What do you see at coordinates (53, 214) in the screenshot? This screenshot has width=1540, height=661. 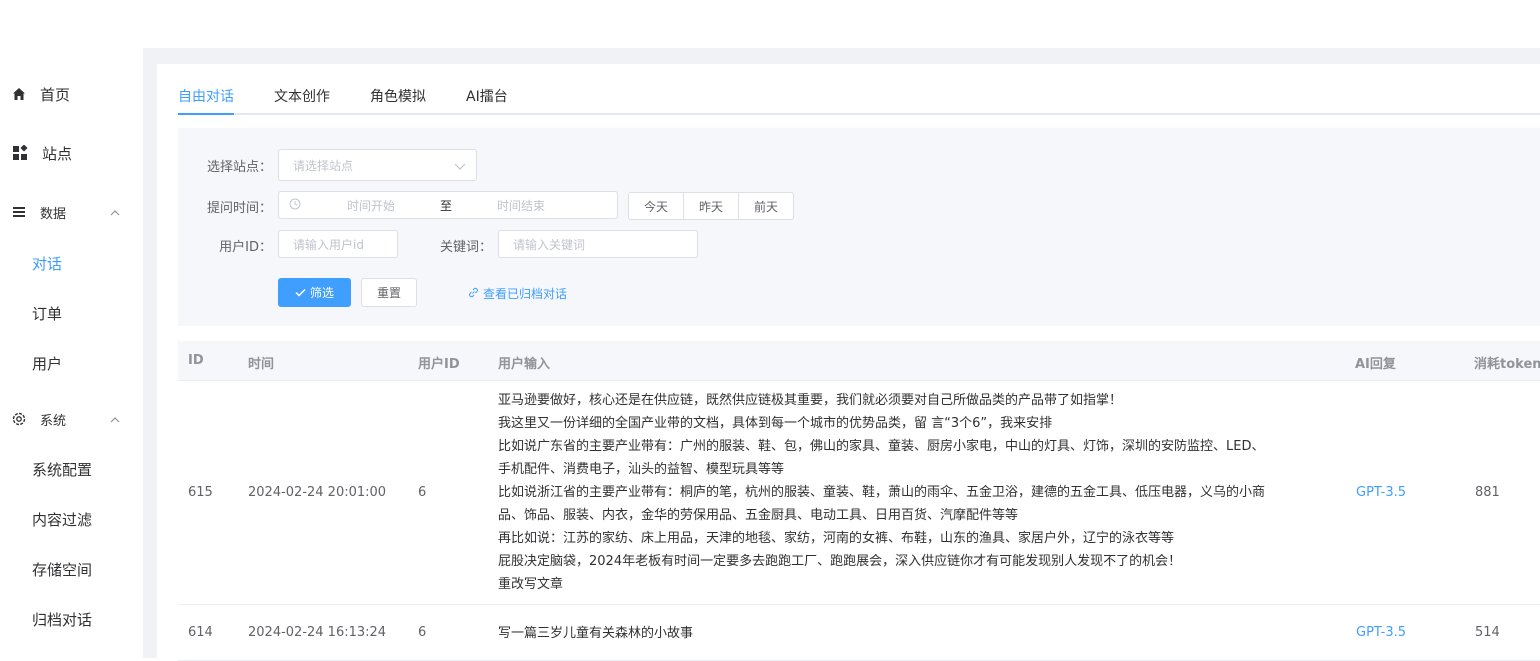 I see `sidebar-group-label: 数据` at bounding box center [53, 214].